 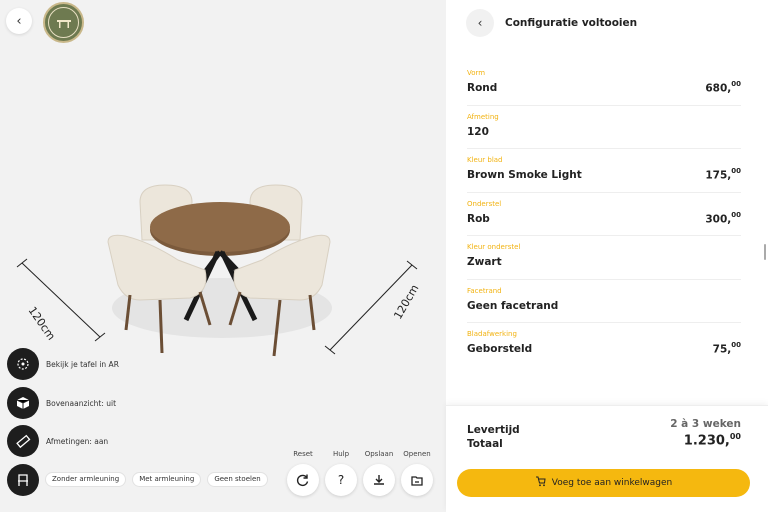 What do you see at coordinates (484, 203) in the screenshot?
I see `config-key: Onderstel` at bounding box center [484, 203].